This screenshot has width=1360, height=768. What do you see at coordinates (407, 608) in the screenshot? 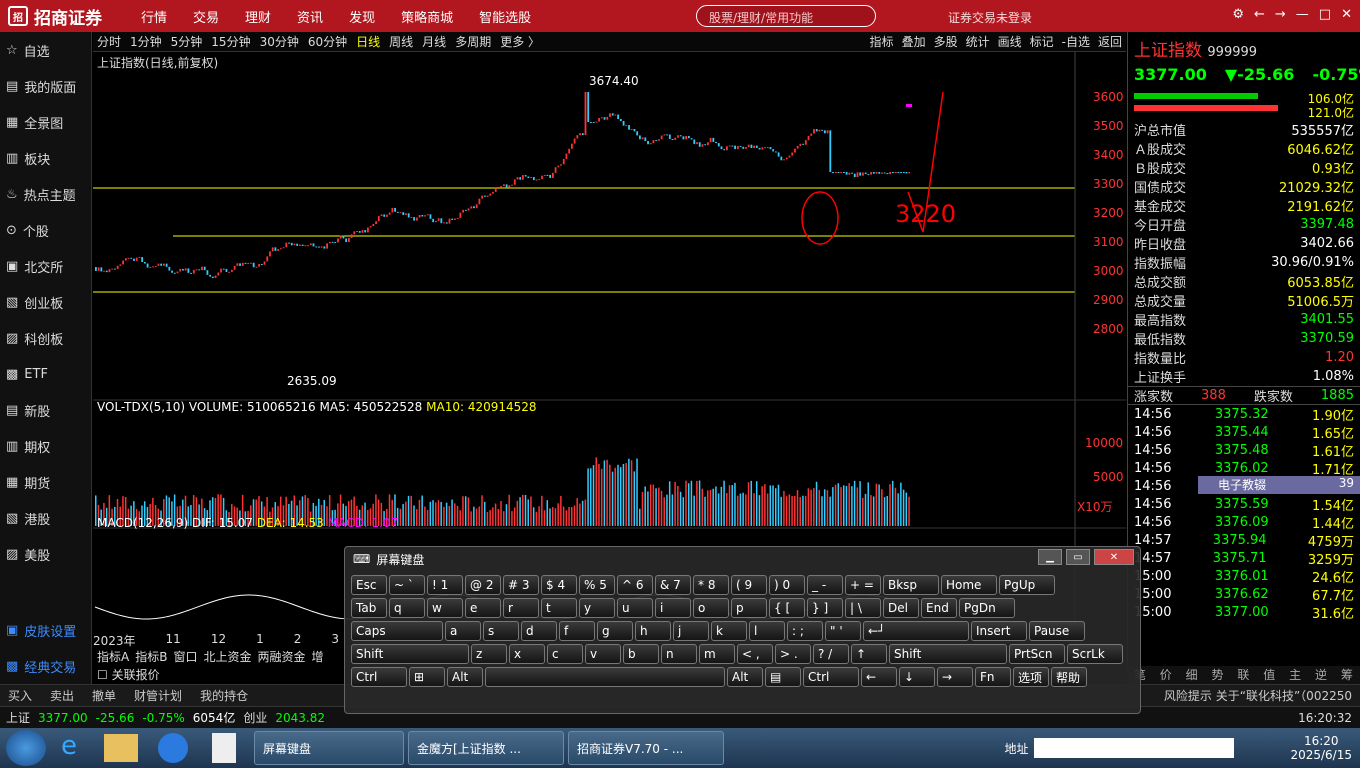
I see `key-1-1: q` at bounding box center [407, 608].